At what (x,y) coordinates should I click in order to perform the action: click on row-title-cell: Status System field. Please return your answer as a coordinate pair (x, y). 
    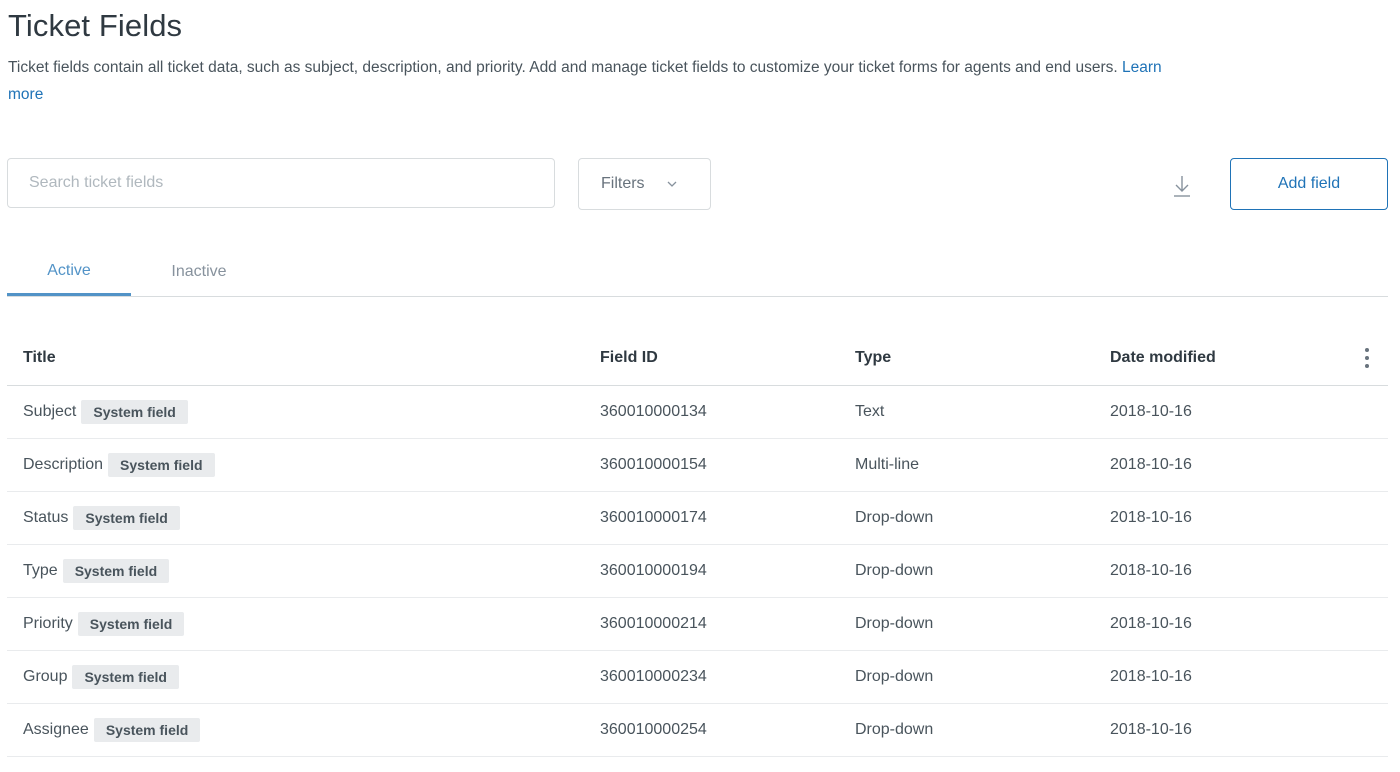
    Looking at the image, I should click on (101, 518).